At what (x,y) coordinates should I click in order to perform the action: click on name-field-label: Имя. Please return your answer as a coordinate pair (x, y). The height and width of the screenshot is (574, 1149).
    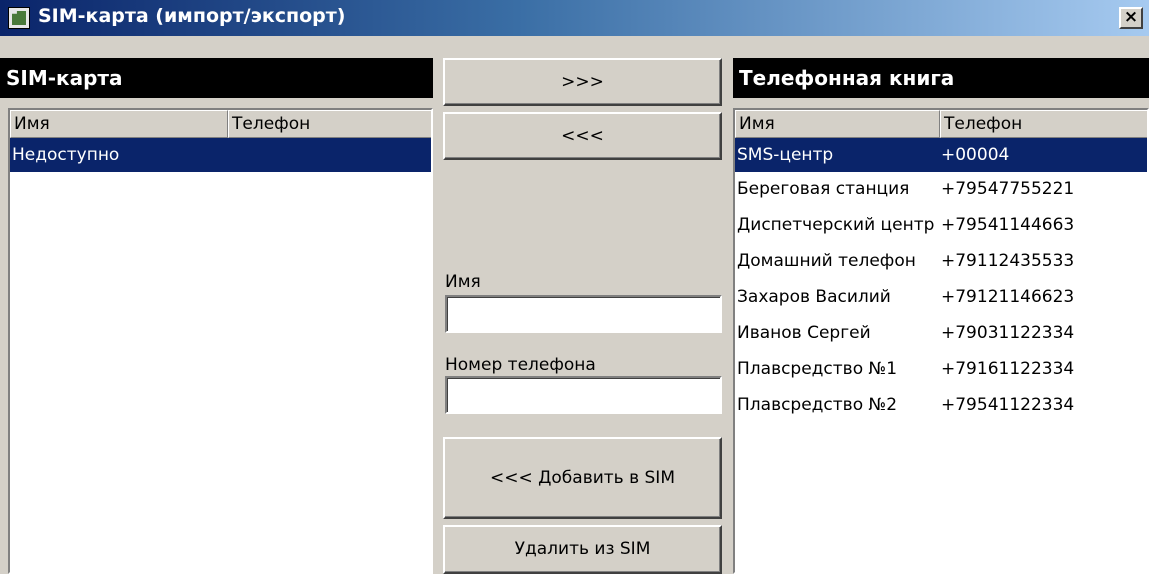
    Looking at the image, I should click on (463, 282).